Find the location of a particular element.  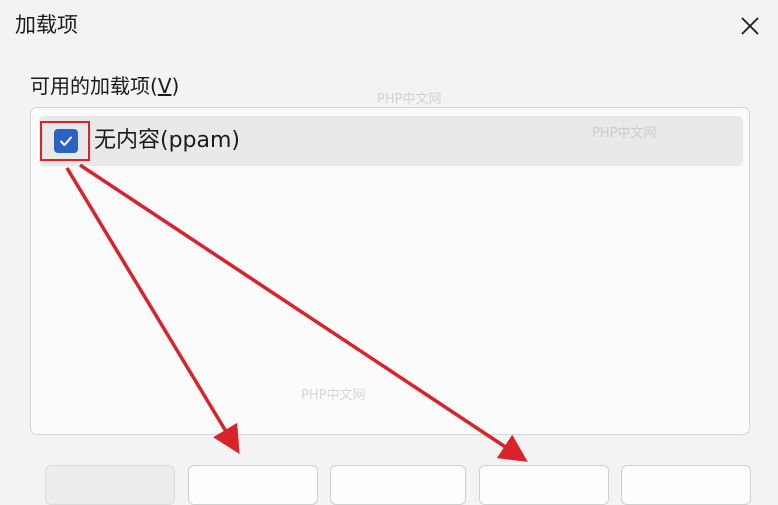

close-icon is located at coordinates (750, 26).